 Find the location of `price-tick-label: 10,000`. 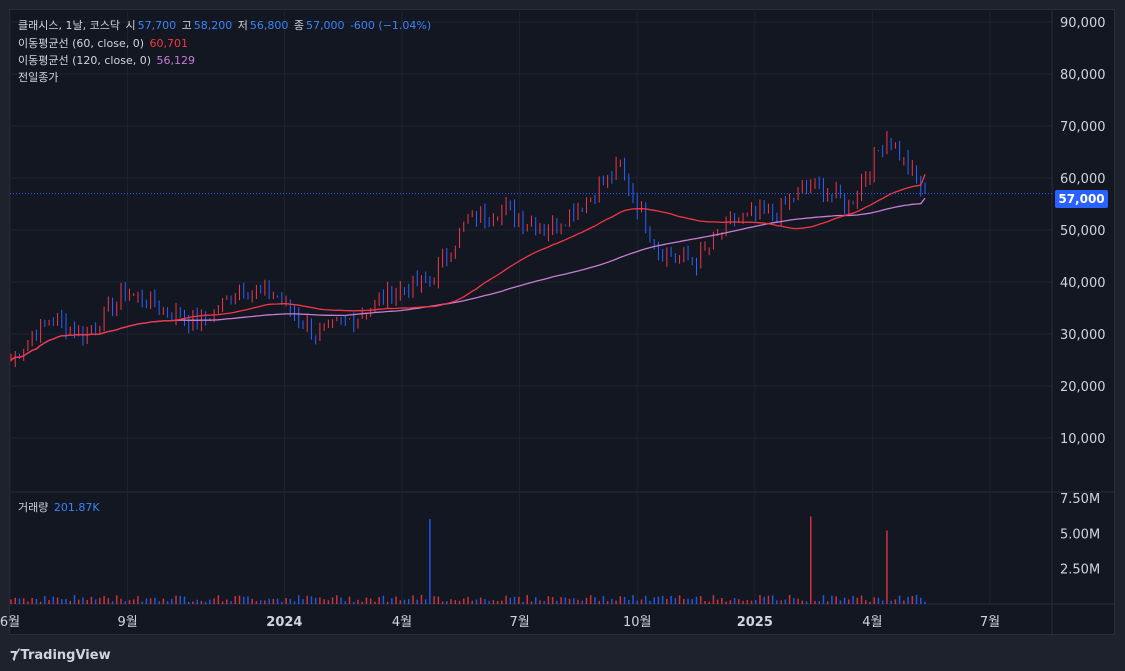

price-tick-label: 10,000 is located at coordinates (1083, 439).